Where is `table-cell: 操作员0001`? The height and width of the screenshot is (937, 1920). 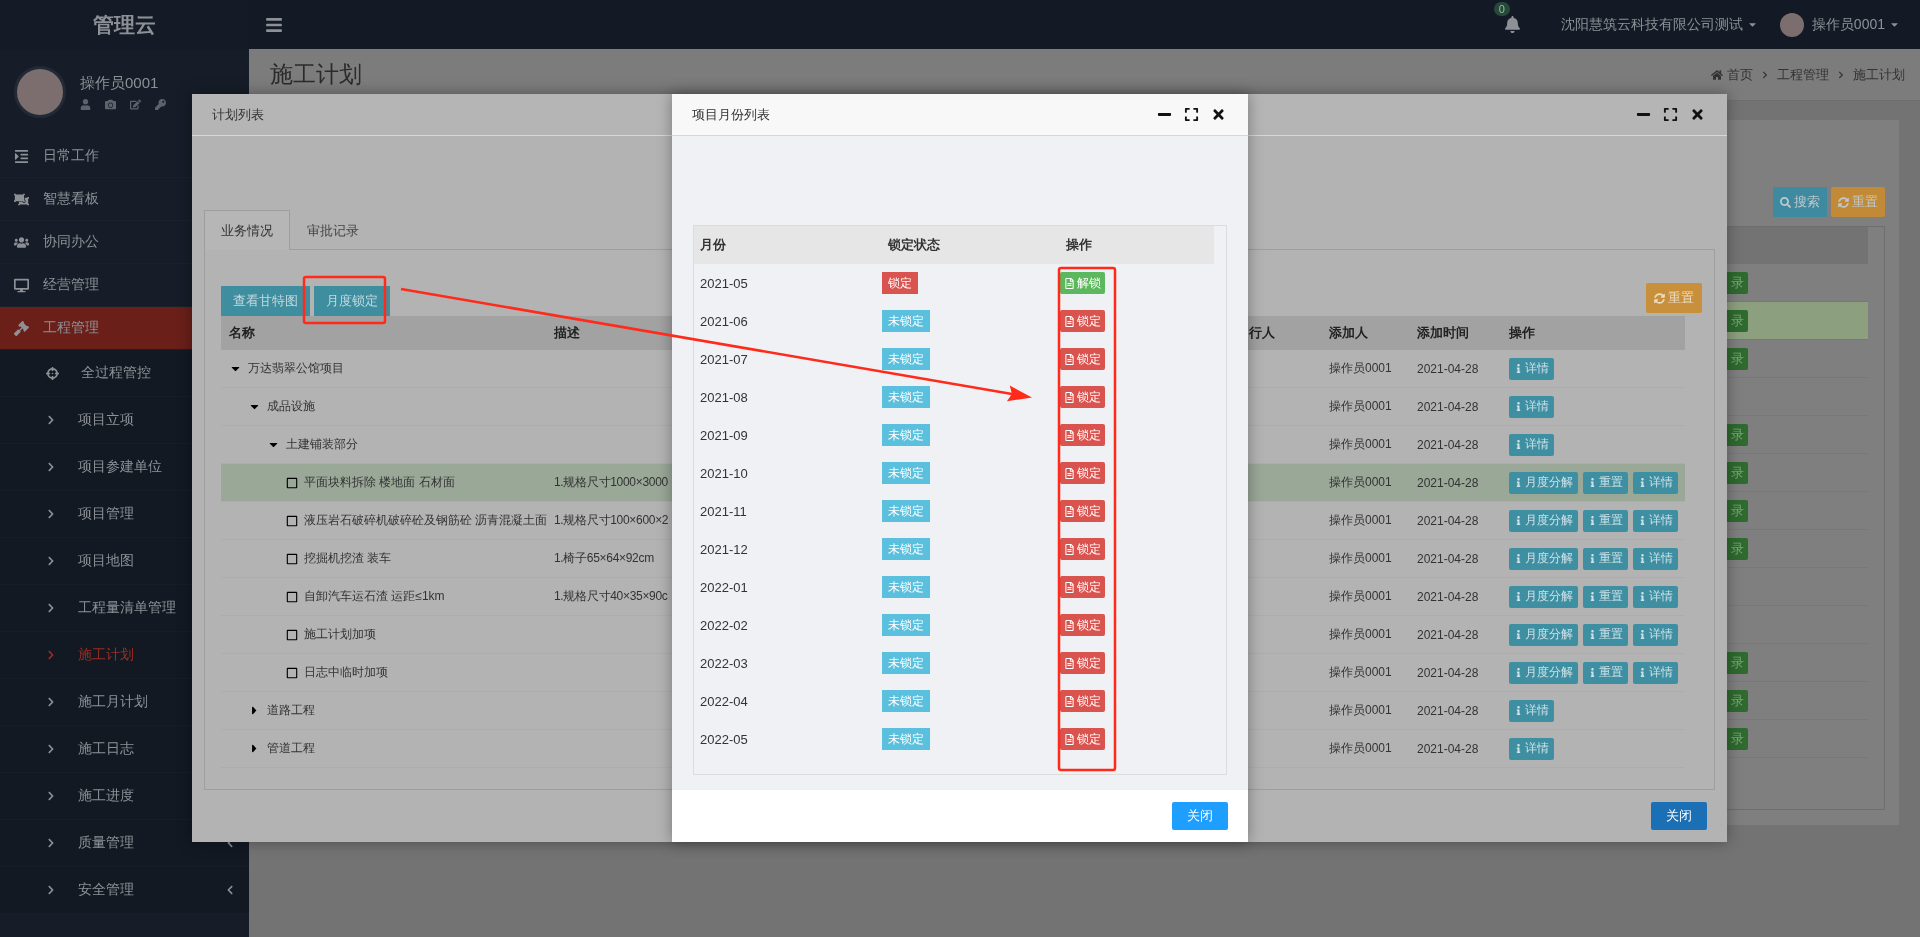 table-cell: 操作员0001 is located at coordinates (1360, 634).